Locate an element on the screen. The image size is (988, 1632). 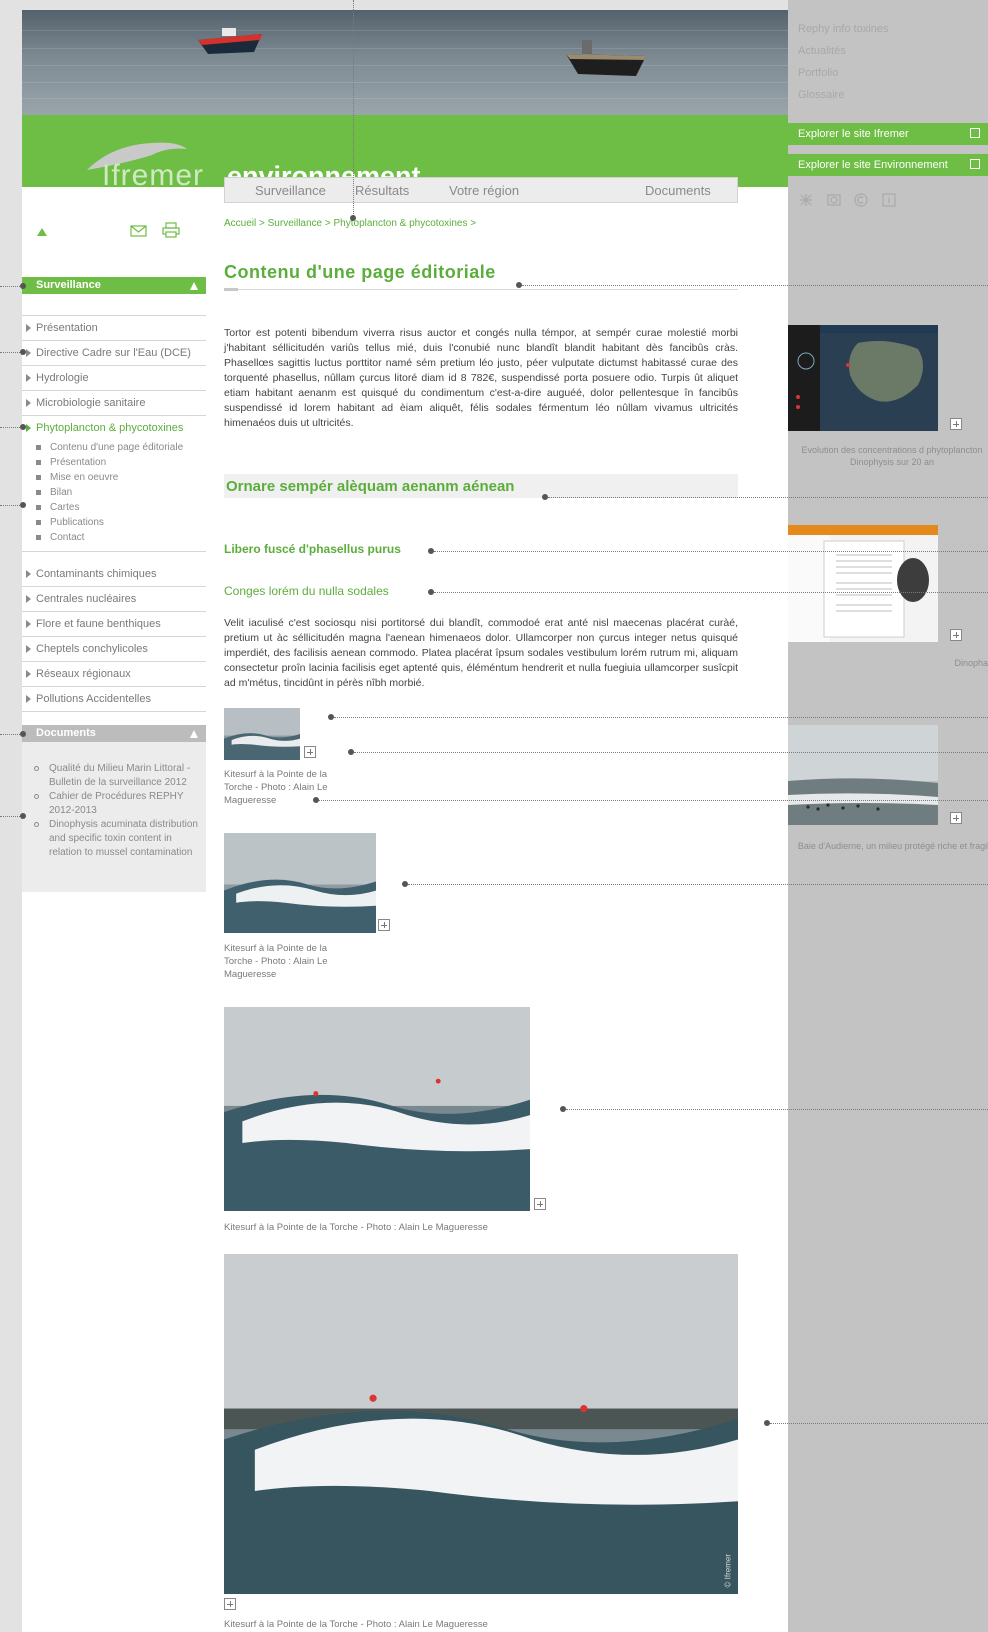
info-icon is located at coordinates (889, 200).